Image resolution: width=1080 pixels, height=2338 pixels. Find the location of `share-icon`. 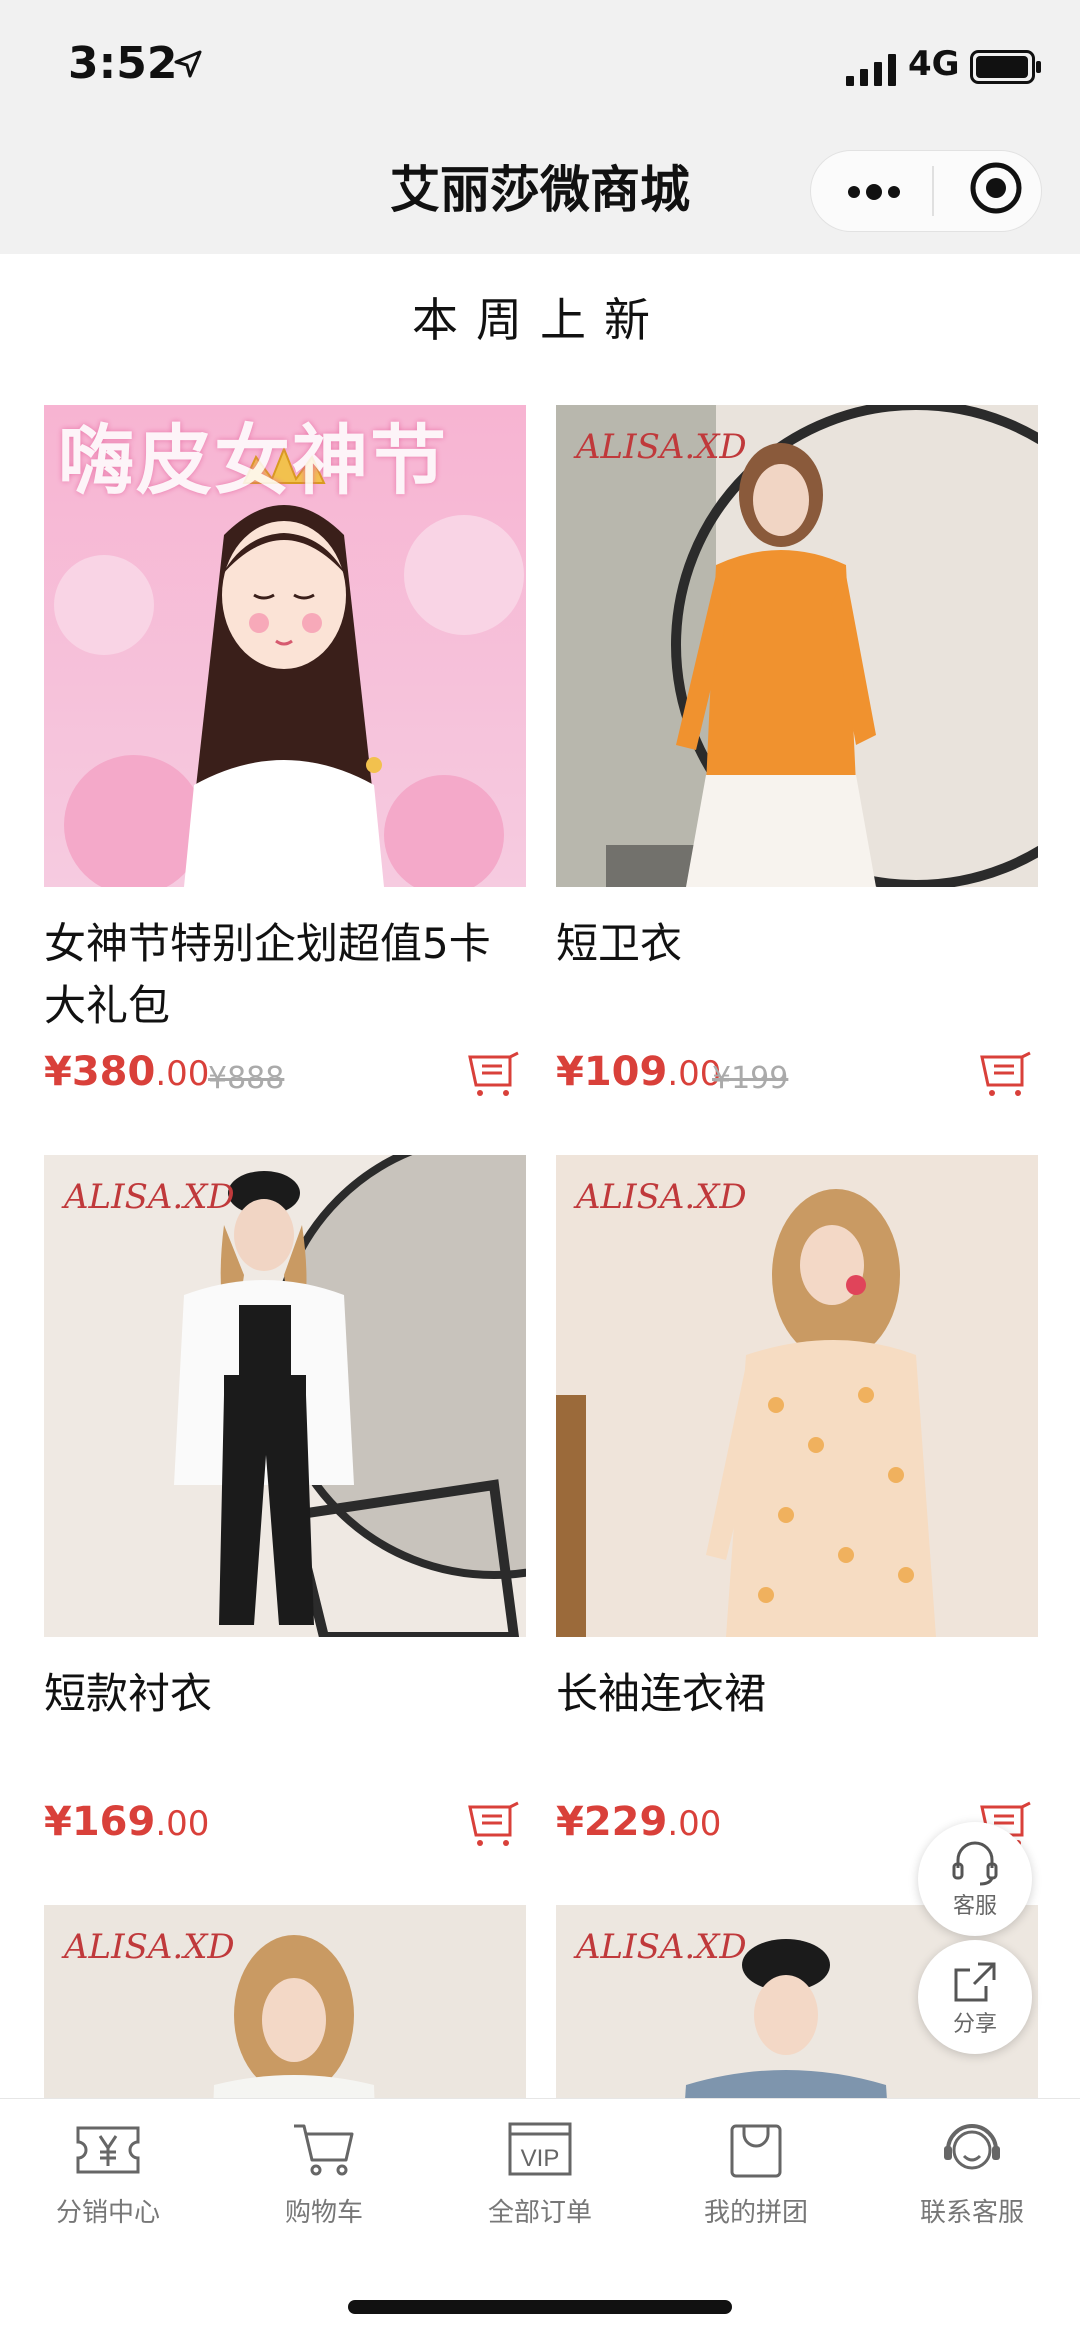

share-icon is located at coordinates (975, 1982).